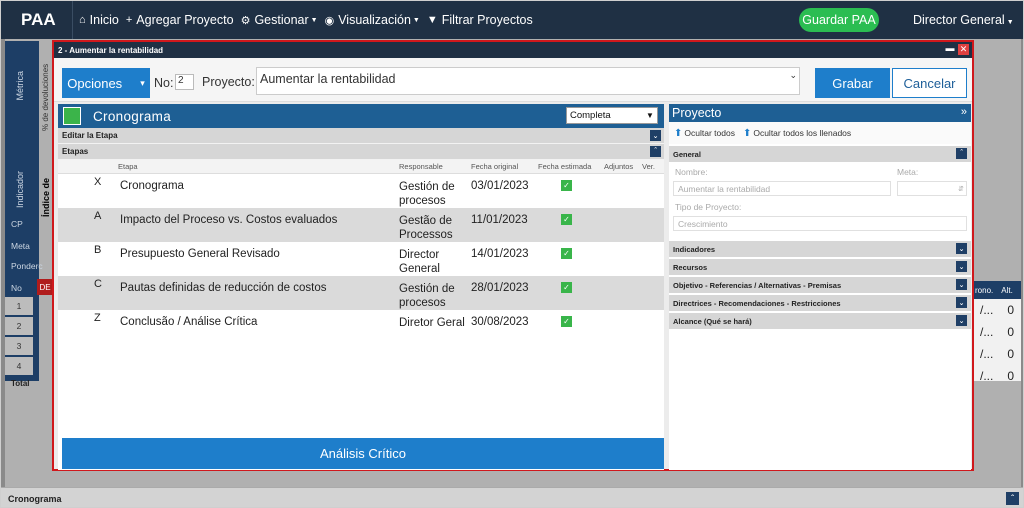 This screenshot has width=1024, height=508. What do you see at coordinates (590, 115) in the screenshot?
I see `schedule-filter-value: Completa` at bounding box center [590, 115].